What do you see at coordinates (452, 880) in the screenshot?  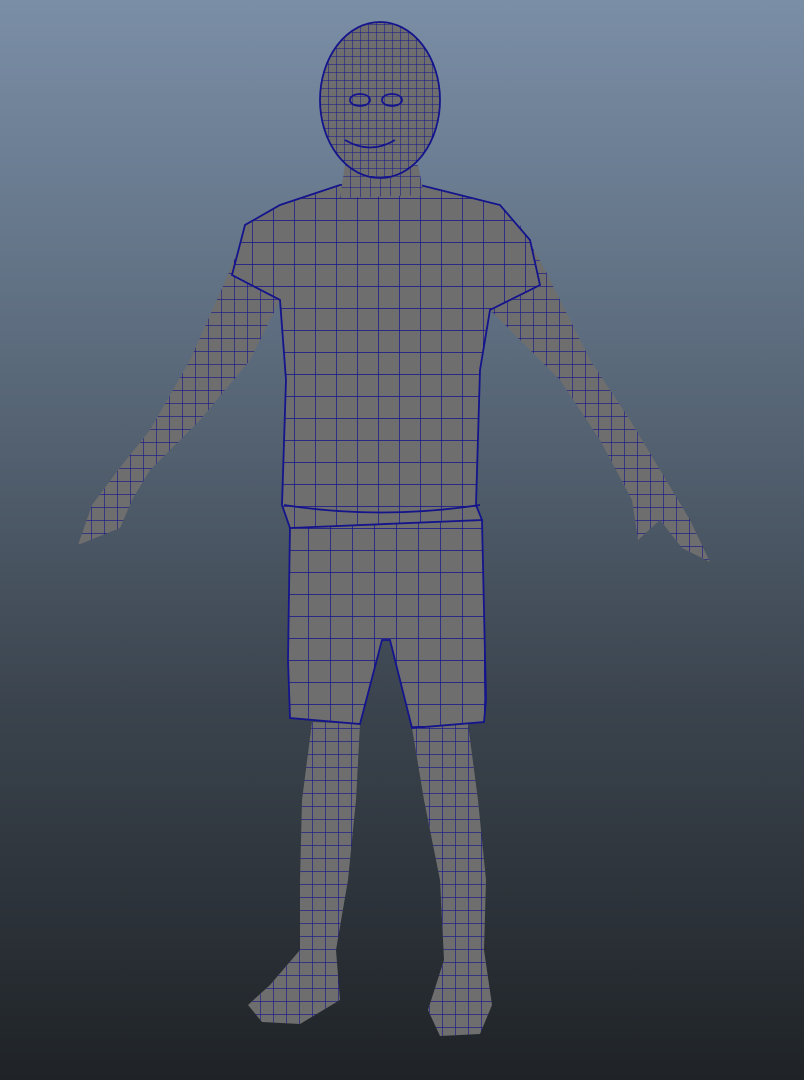 I see `right-leg` at bounding box center [452, 880].